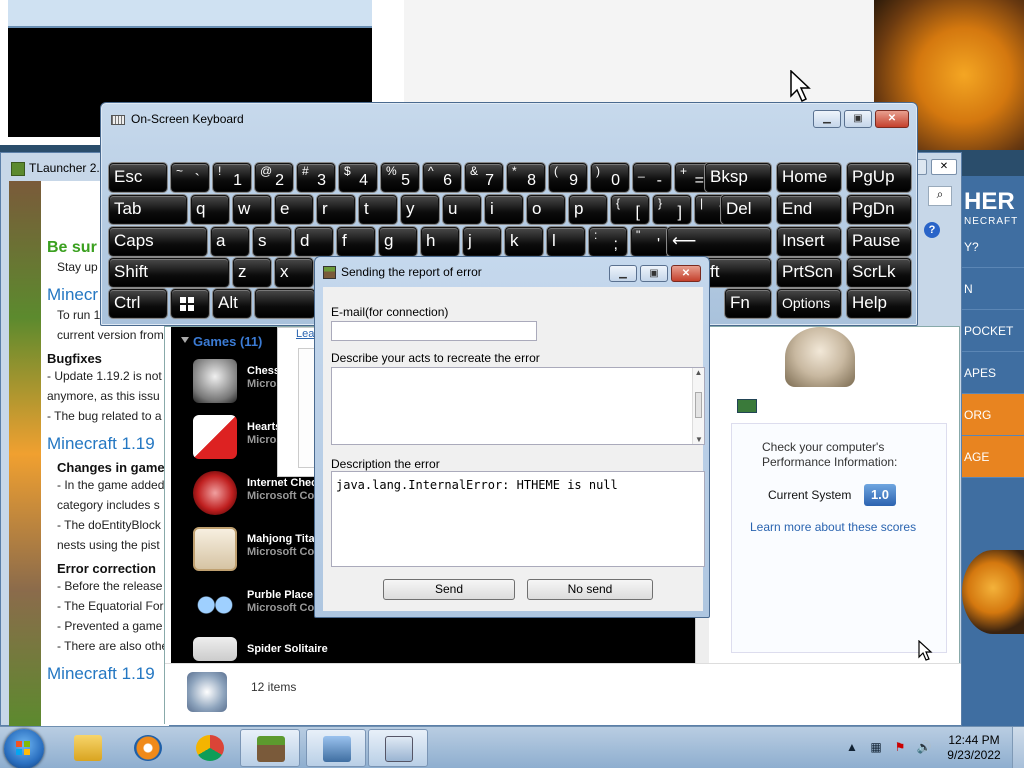  Describe the element at coordinates (809, 209) in the screenshot. I see `key-end: End` at that location.